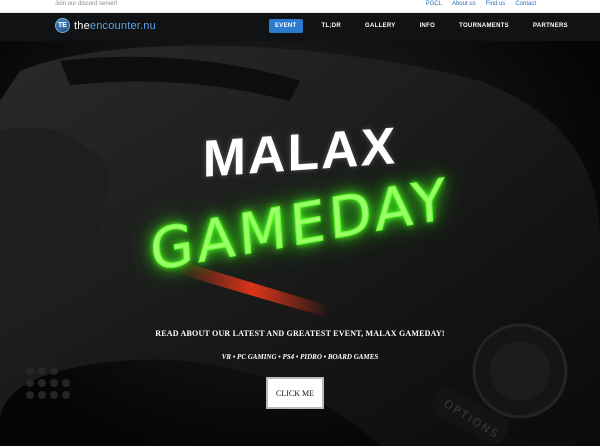  Describe the element at coordinates (62, 25) in the screenshot. I see `logo-mark-icon: TE` at that location.